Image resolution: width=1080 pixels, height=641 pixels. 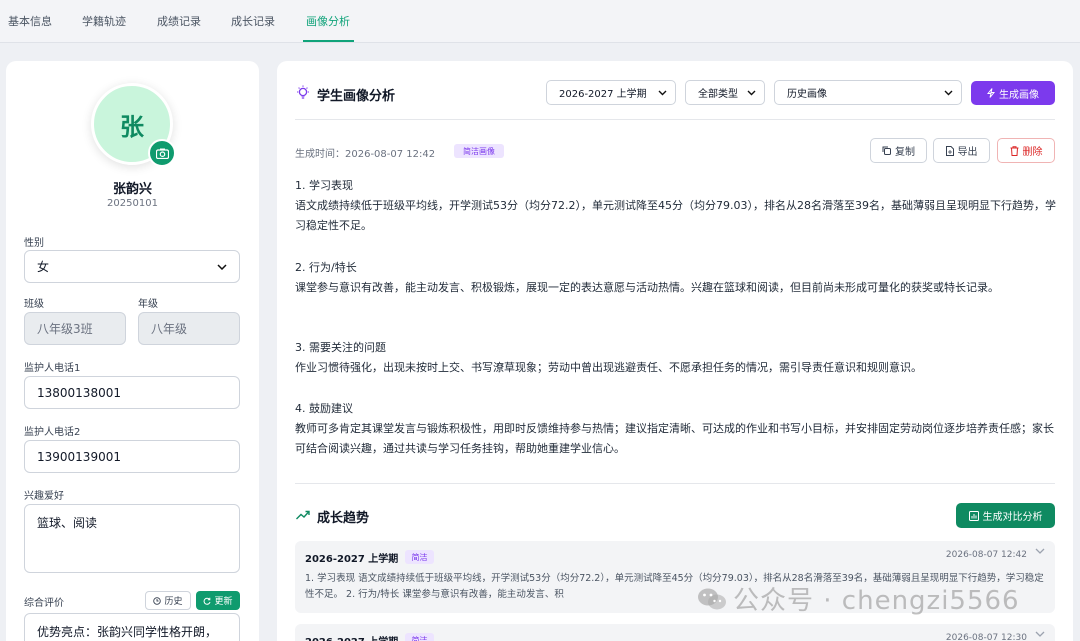 What do you see at coordinates (986, 555) in the screenshot?
I see `trend-card-time: 2026-08-07 12:42` at bounding box center [986, 555].